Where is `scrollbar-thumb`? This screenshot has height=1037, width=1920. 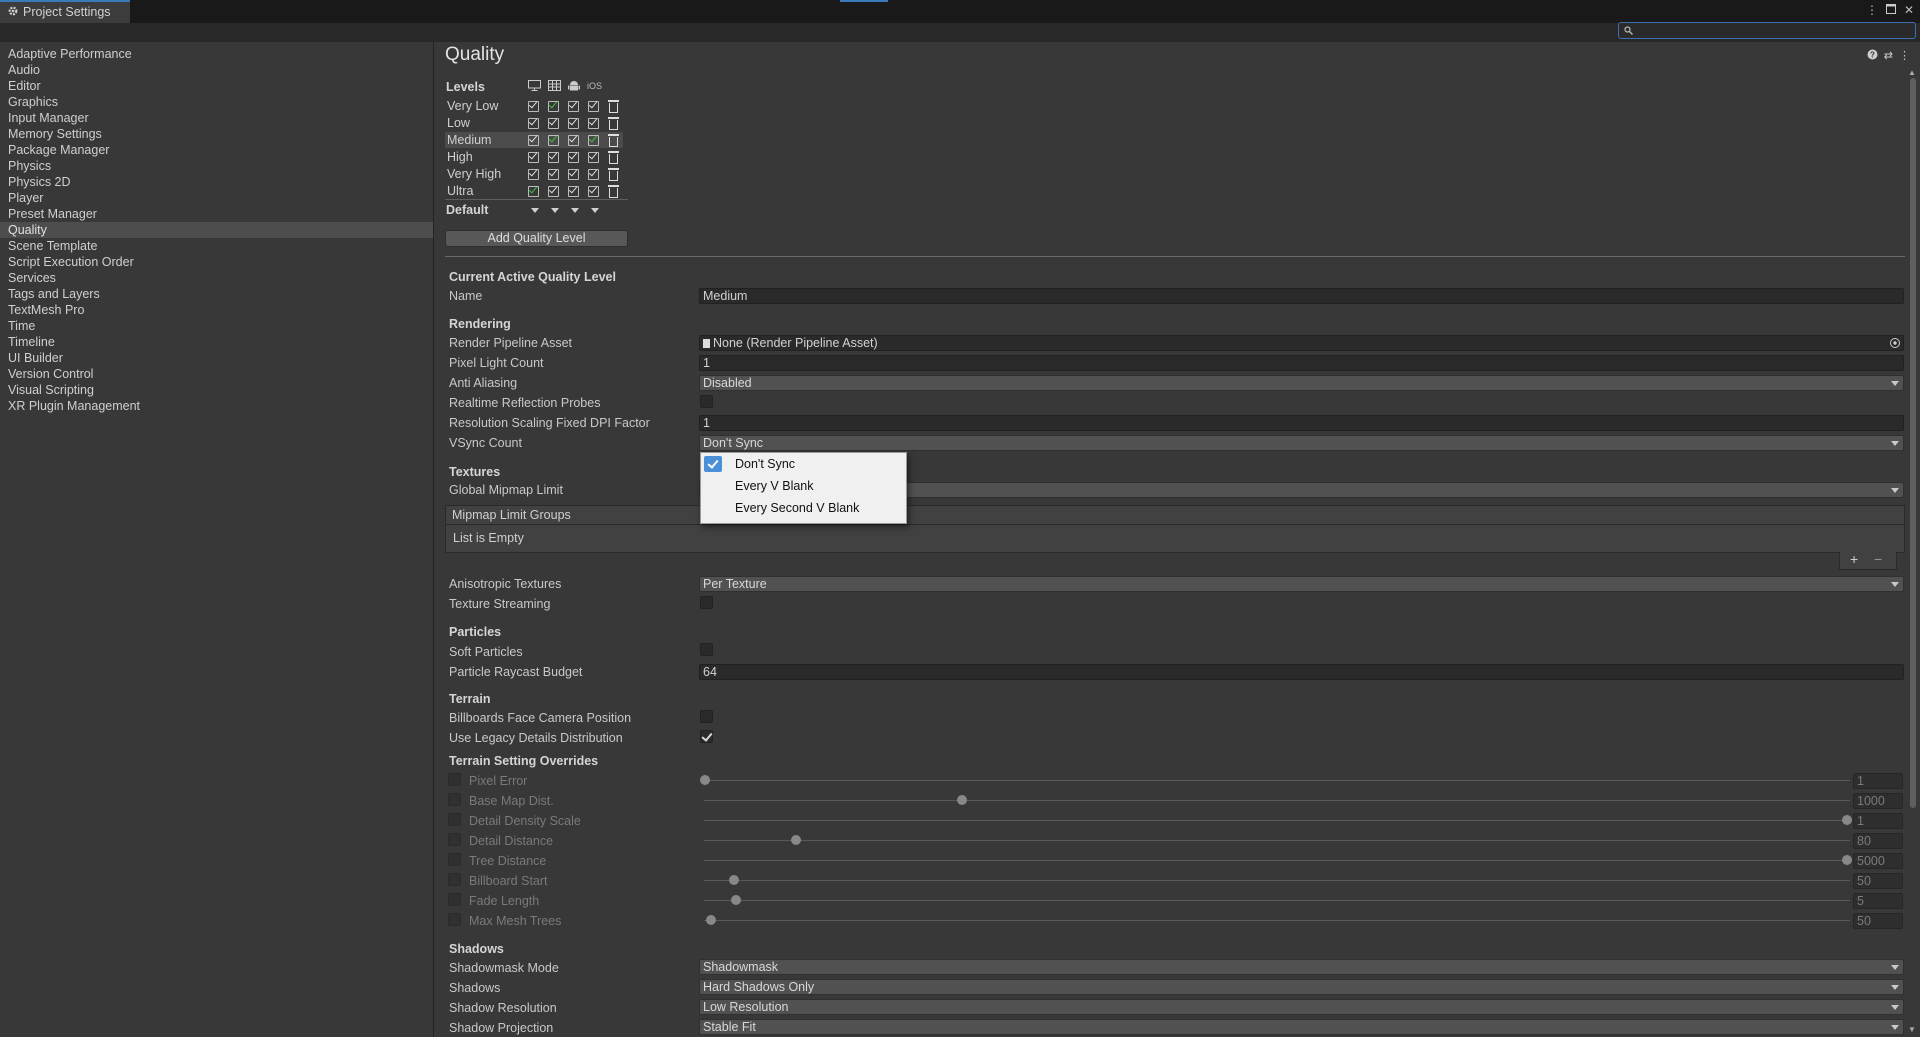 scrollbar-thumb is located at coordinates (1913, 443).